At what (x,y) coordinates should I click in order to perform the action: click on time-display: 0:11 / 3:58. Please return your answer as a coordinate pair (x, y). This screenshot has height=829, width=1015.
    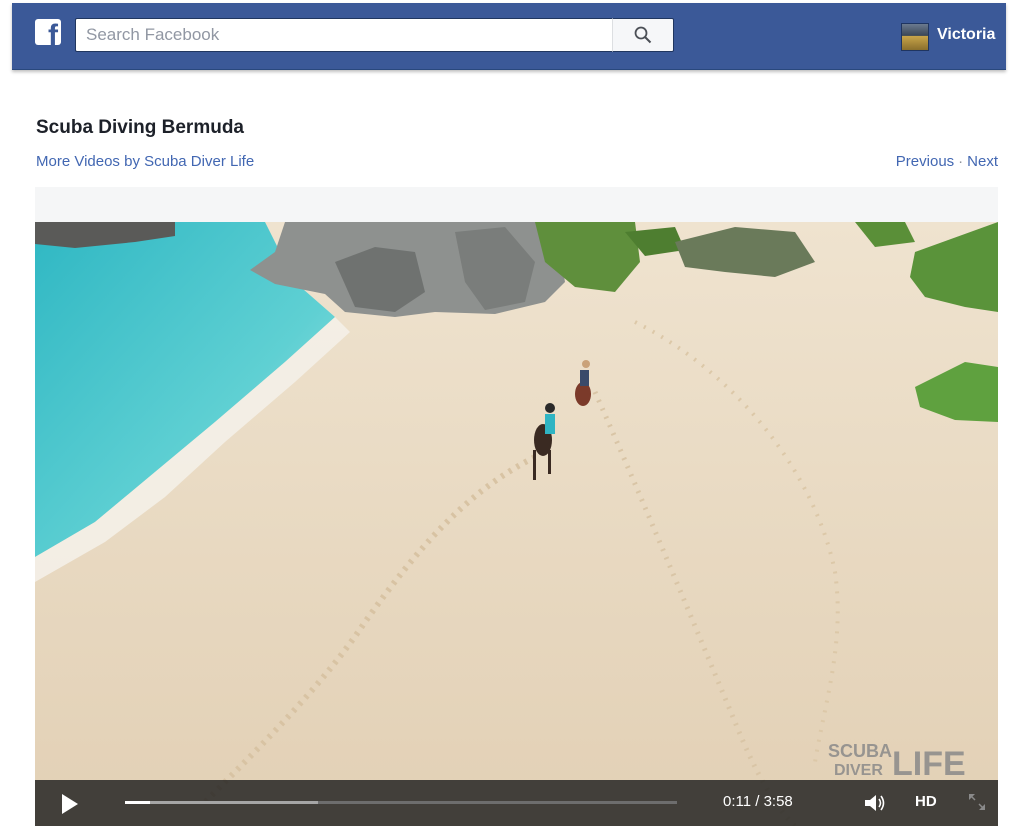
    Looking at the image, I should click on (758, 801).